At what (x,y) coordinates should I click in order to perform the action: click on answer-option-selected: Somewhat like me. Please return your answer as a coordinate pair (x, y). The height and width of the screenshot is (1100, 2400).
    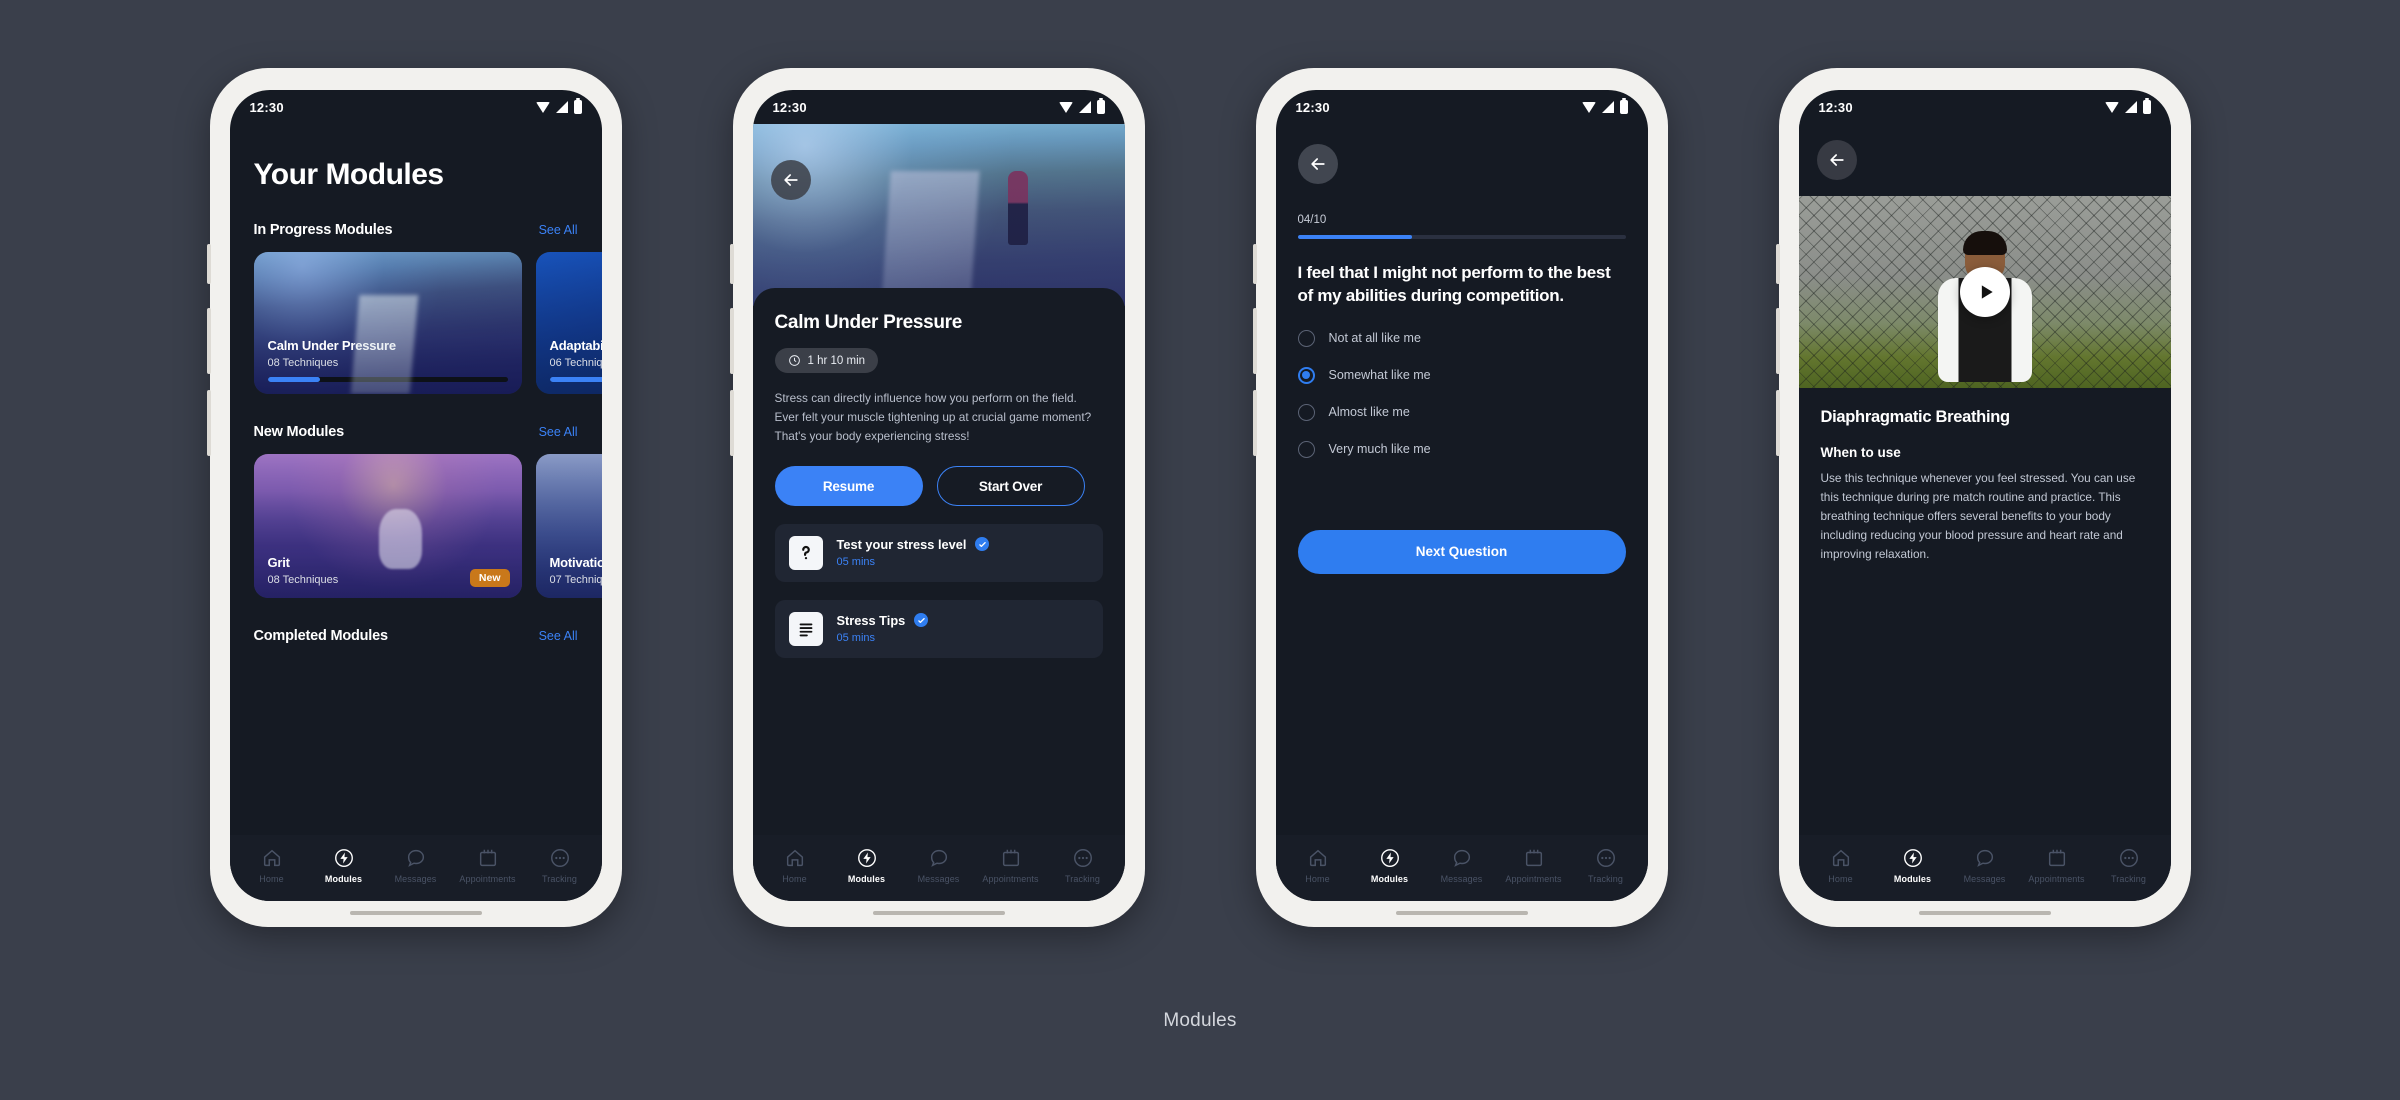
    Looking at the image, I should click on (1461, 375).